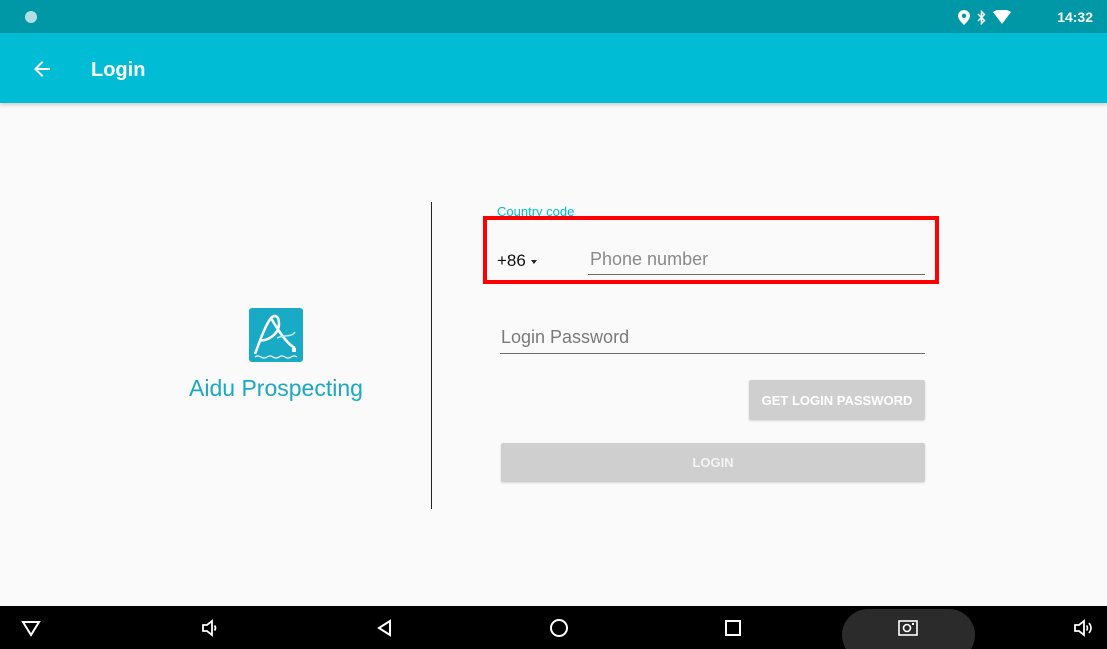 This screenshot has width=1107, height=649. I want to click on back-button, so click(42, 69).